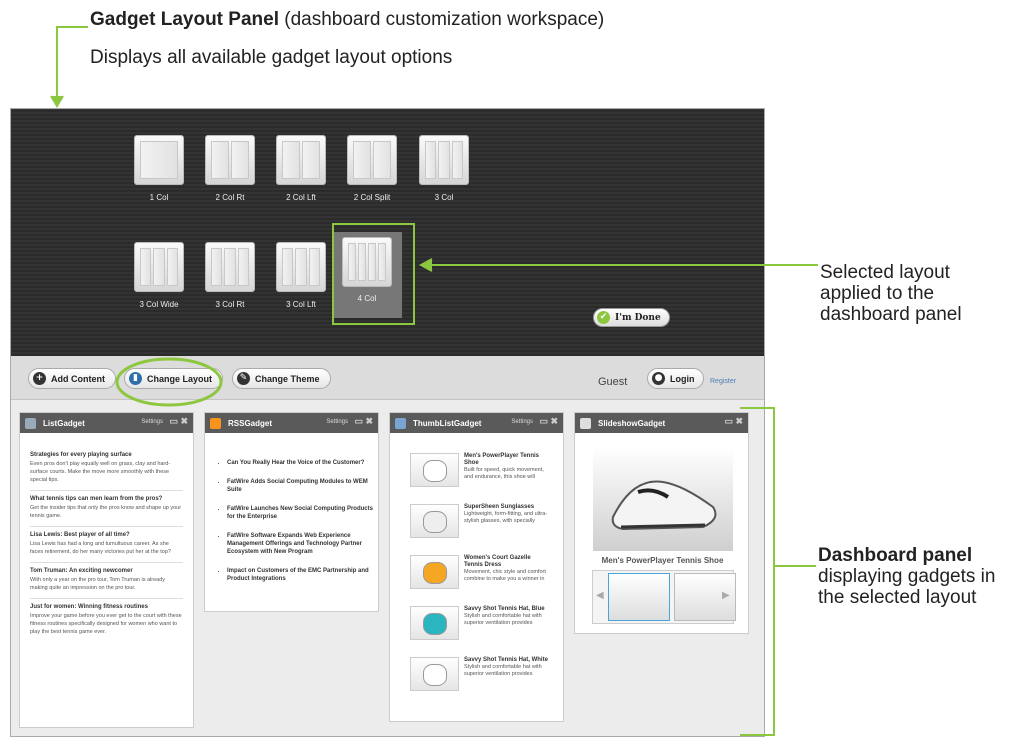  What do you see at coordinates (506, 460) in the screenshot?
I see `thumblist-item-title: Men's PowerPlayer Tennis Shoe` at bounding box center [506, 460].